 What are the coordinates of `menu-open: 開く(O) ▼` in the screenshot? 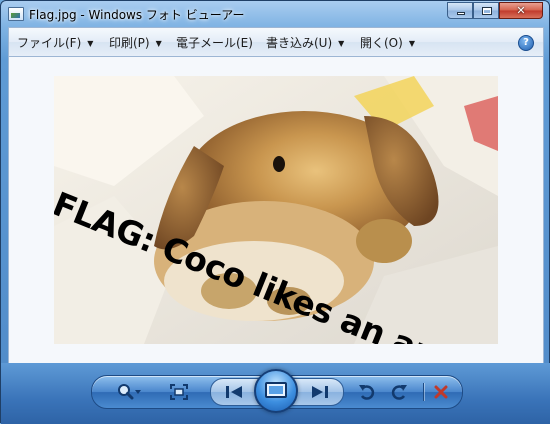 It's located at (387, 42).